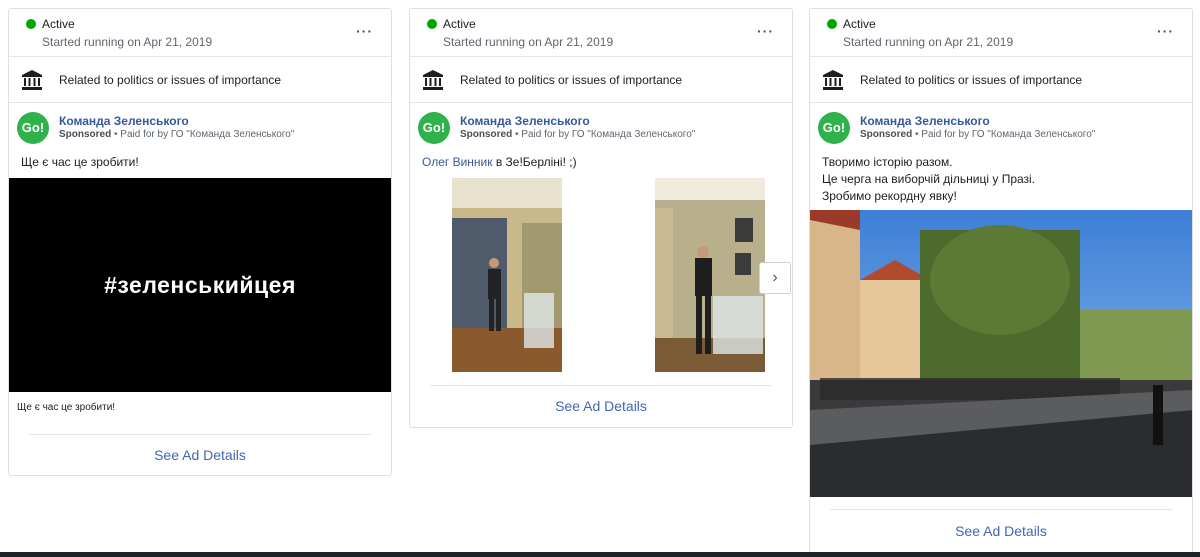 The width and height of the screenshot is (1200, 557). I want to click on image-hashtag-text: #зеленськийцея, so click(200, 284).